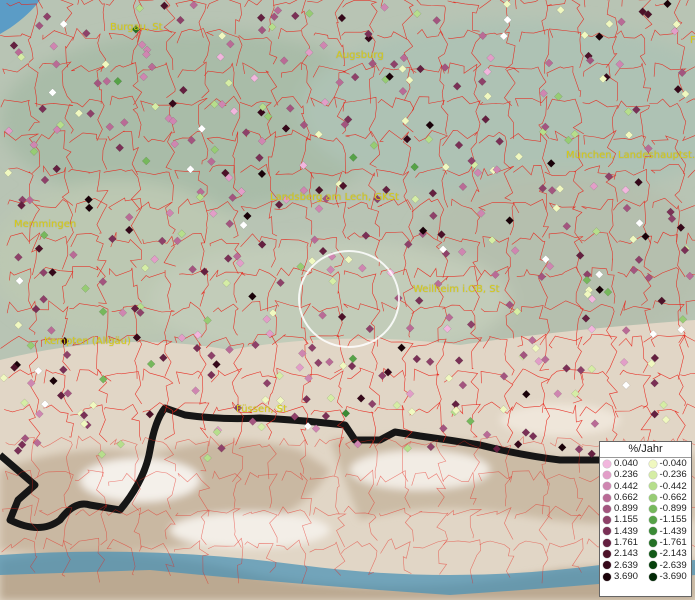 This screenshot has height=600, width=695. I want to click on city-label-muenchen: München, Landeshauptst., so click(630, 155).